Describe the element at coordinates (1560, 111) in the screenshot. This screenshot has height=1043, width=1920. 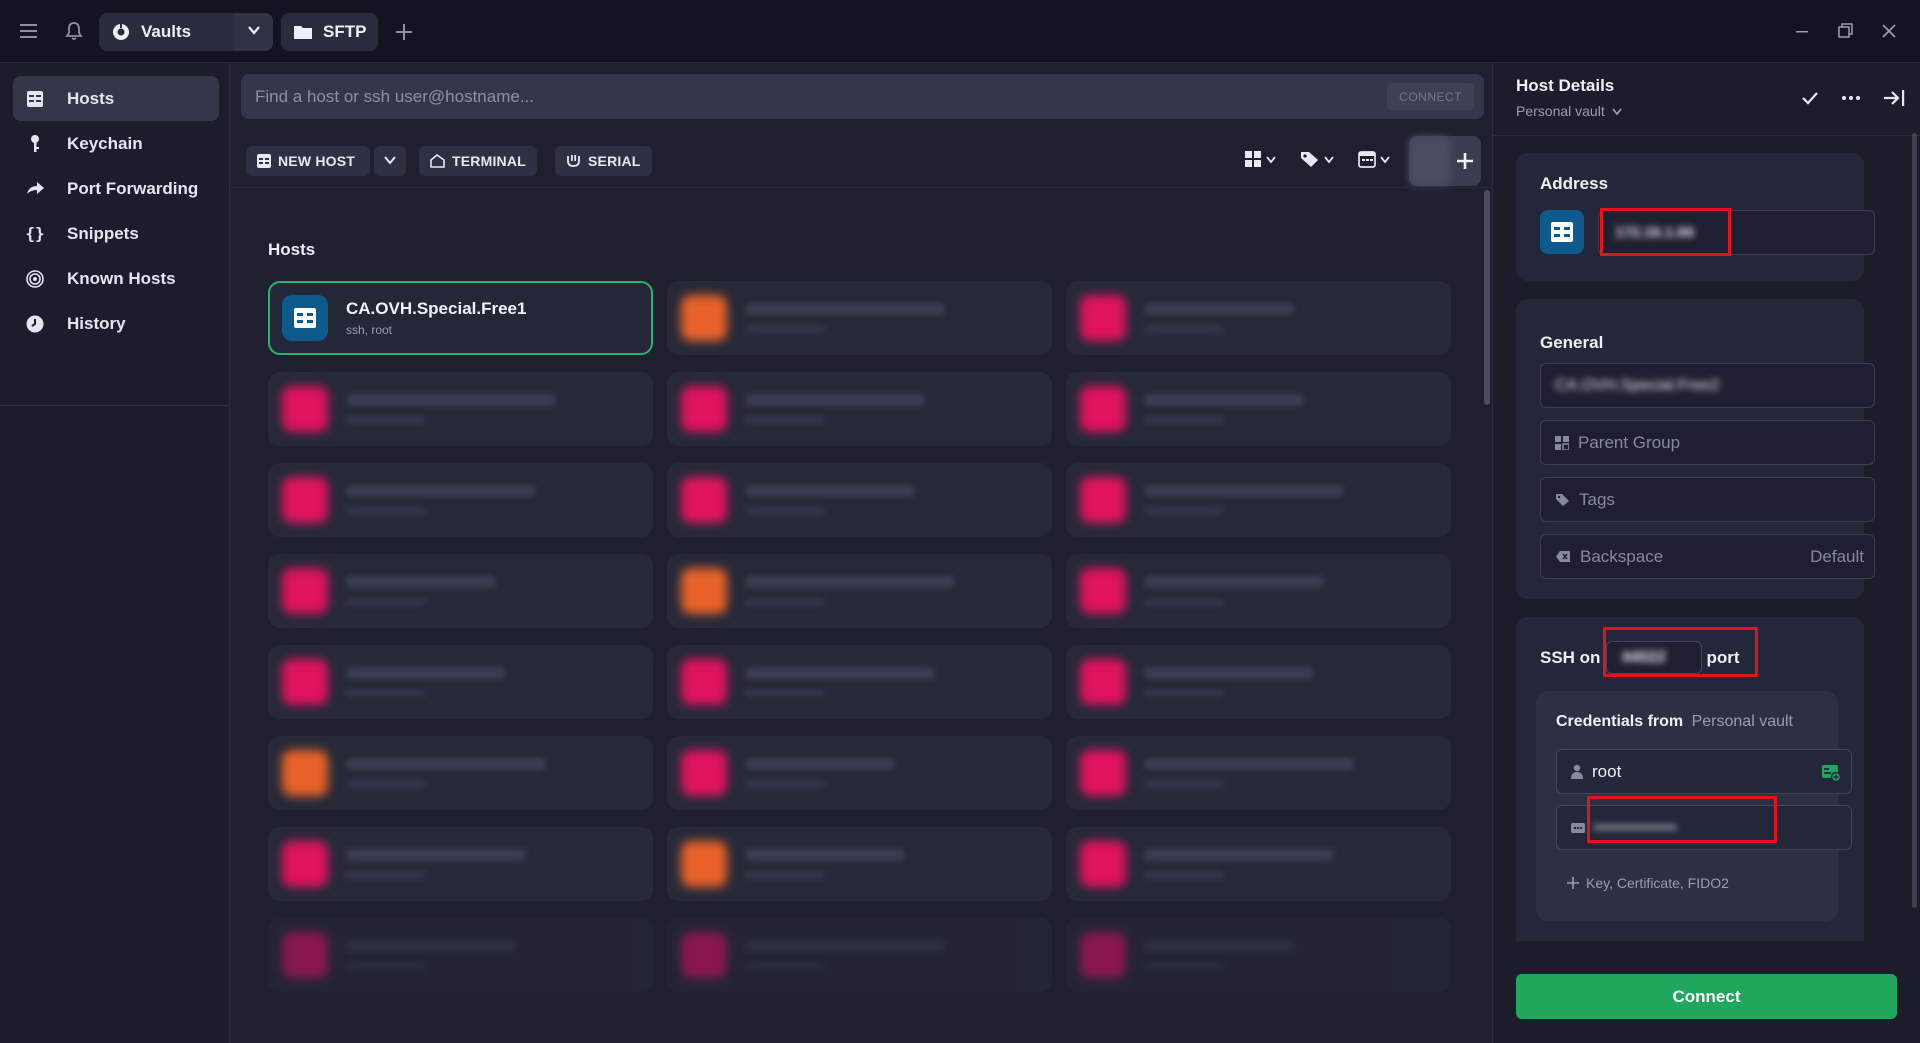
I see `vault-name: Personal vault` at that location.